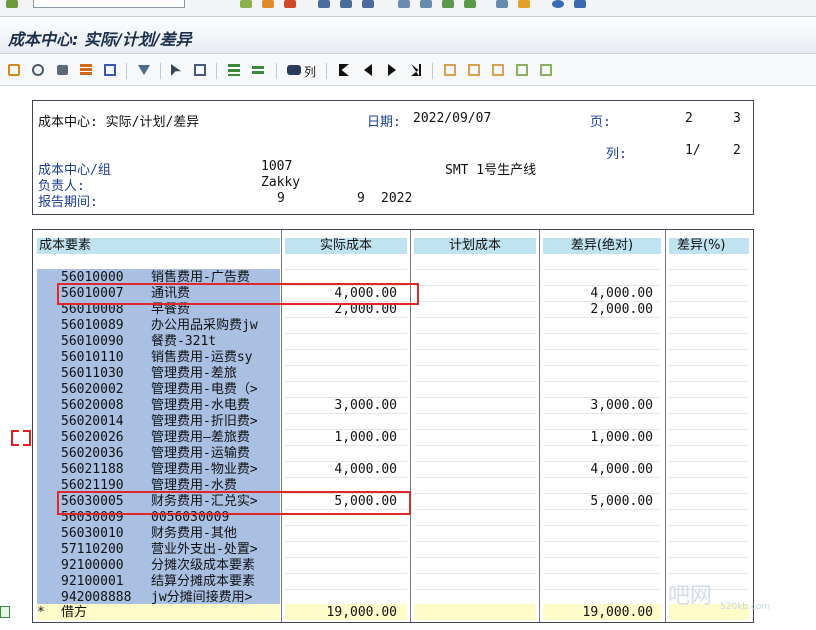  Describe the element at coordinates (404, 4) in the screenshot. I see `first-page-icon` at that location.